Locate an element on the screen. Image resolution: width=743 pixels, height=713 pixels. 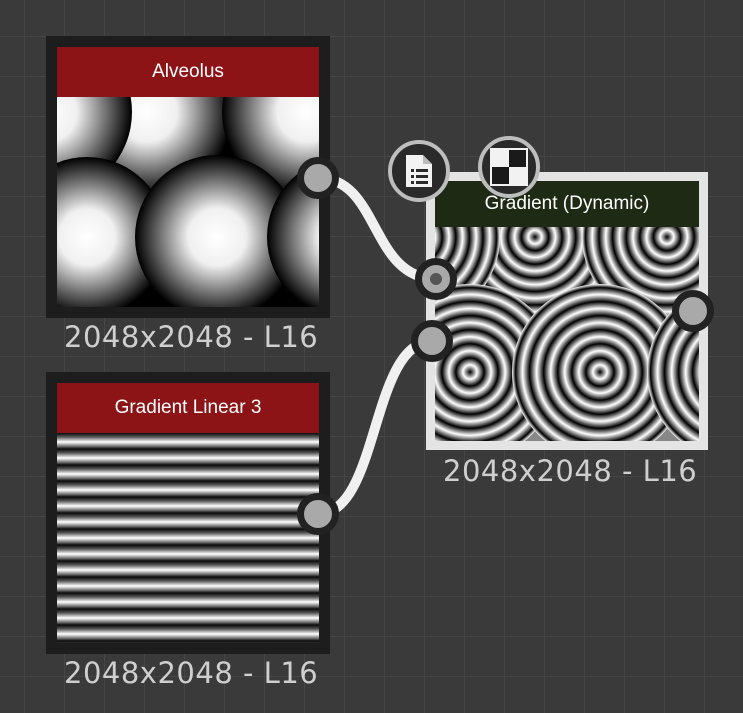
node-gradient-dynamic: Gradient (Dynamic) is located at coordinates (567, 311).